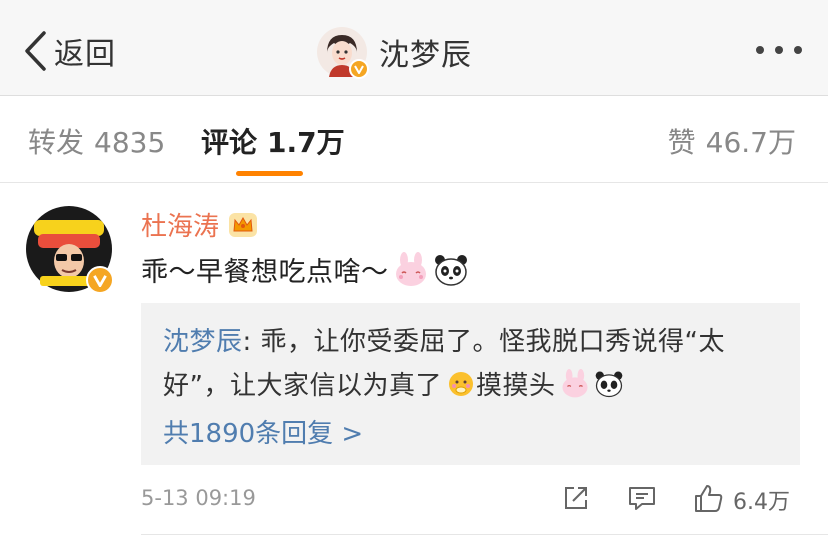  I want to click on crown-icon, so click(243, 225).